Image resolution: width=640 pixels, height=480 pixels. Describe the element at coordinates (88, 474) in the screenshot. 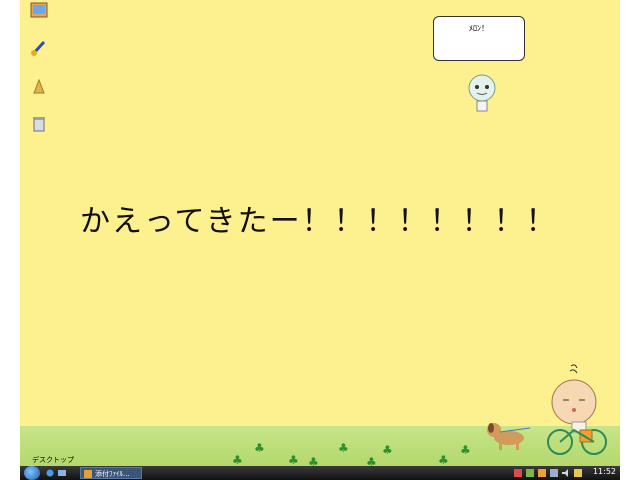

I see `window-icon` at that location.